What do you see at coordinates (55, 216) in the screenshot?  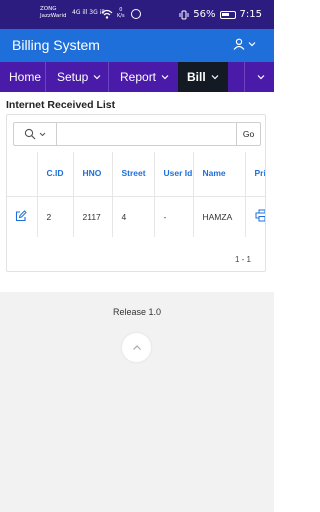 I see `cell-cid: 2` at bounding box center [55, 216].